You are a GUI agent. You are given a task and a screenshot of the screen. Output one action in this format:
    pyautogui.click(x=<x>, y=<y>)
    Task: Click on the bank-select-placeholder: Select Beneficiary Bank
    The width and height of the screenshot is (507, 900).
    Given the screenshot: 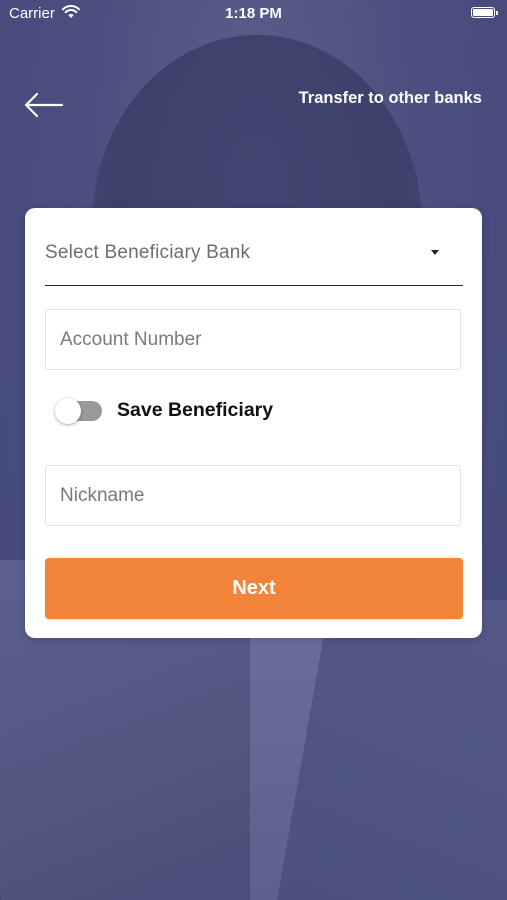 What is the action you would take?
    pyautogui.click(x=148, y=252)
    